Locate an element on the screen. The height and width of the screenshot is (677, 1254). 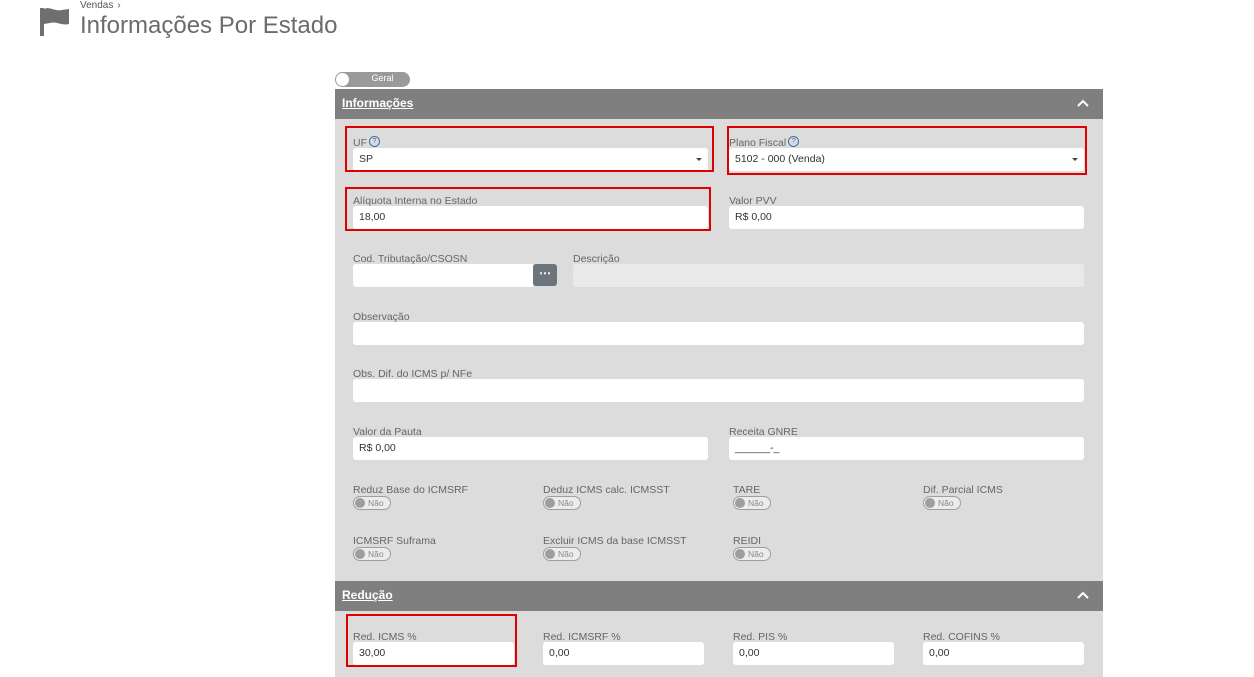
page-title: Informações Por Estado is located at coordinates (209, 25).